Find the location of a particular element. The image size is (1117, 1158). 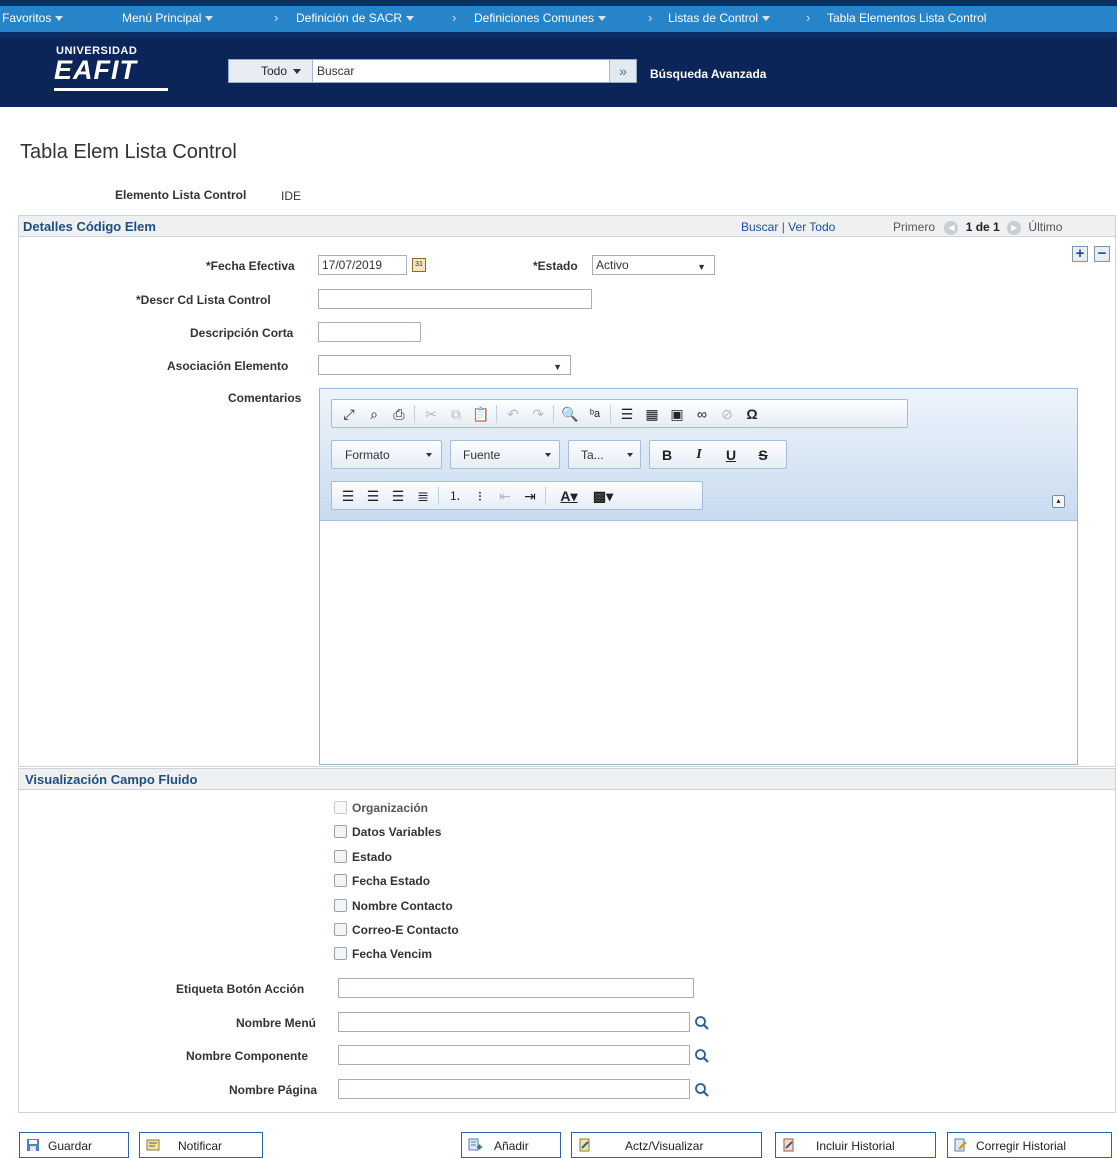

checkbox-variable-data: Datos Variables is located at coordinates (387, 832).